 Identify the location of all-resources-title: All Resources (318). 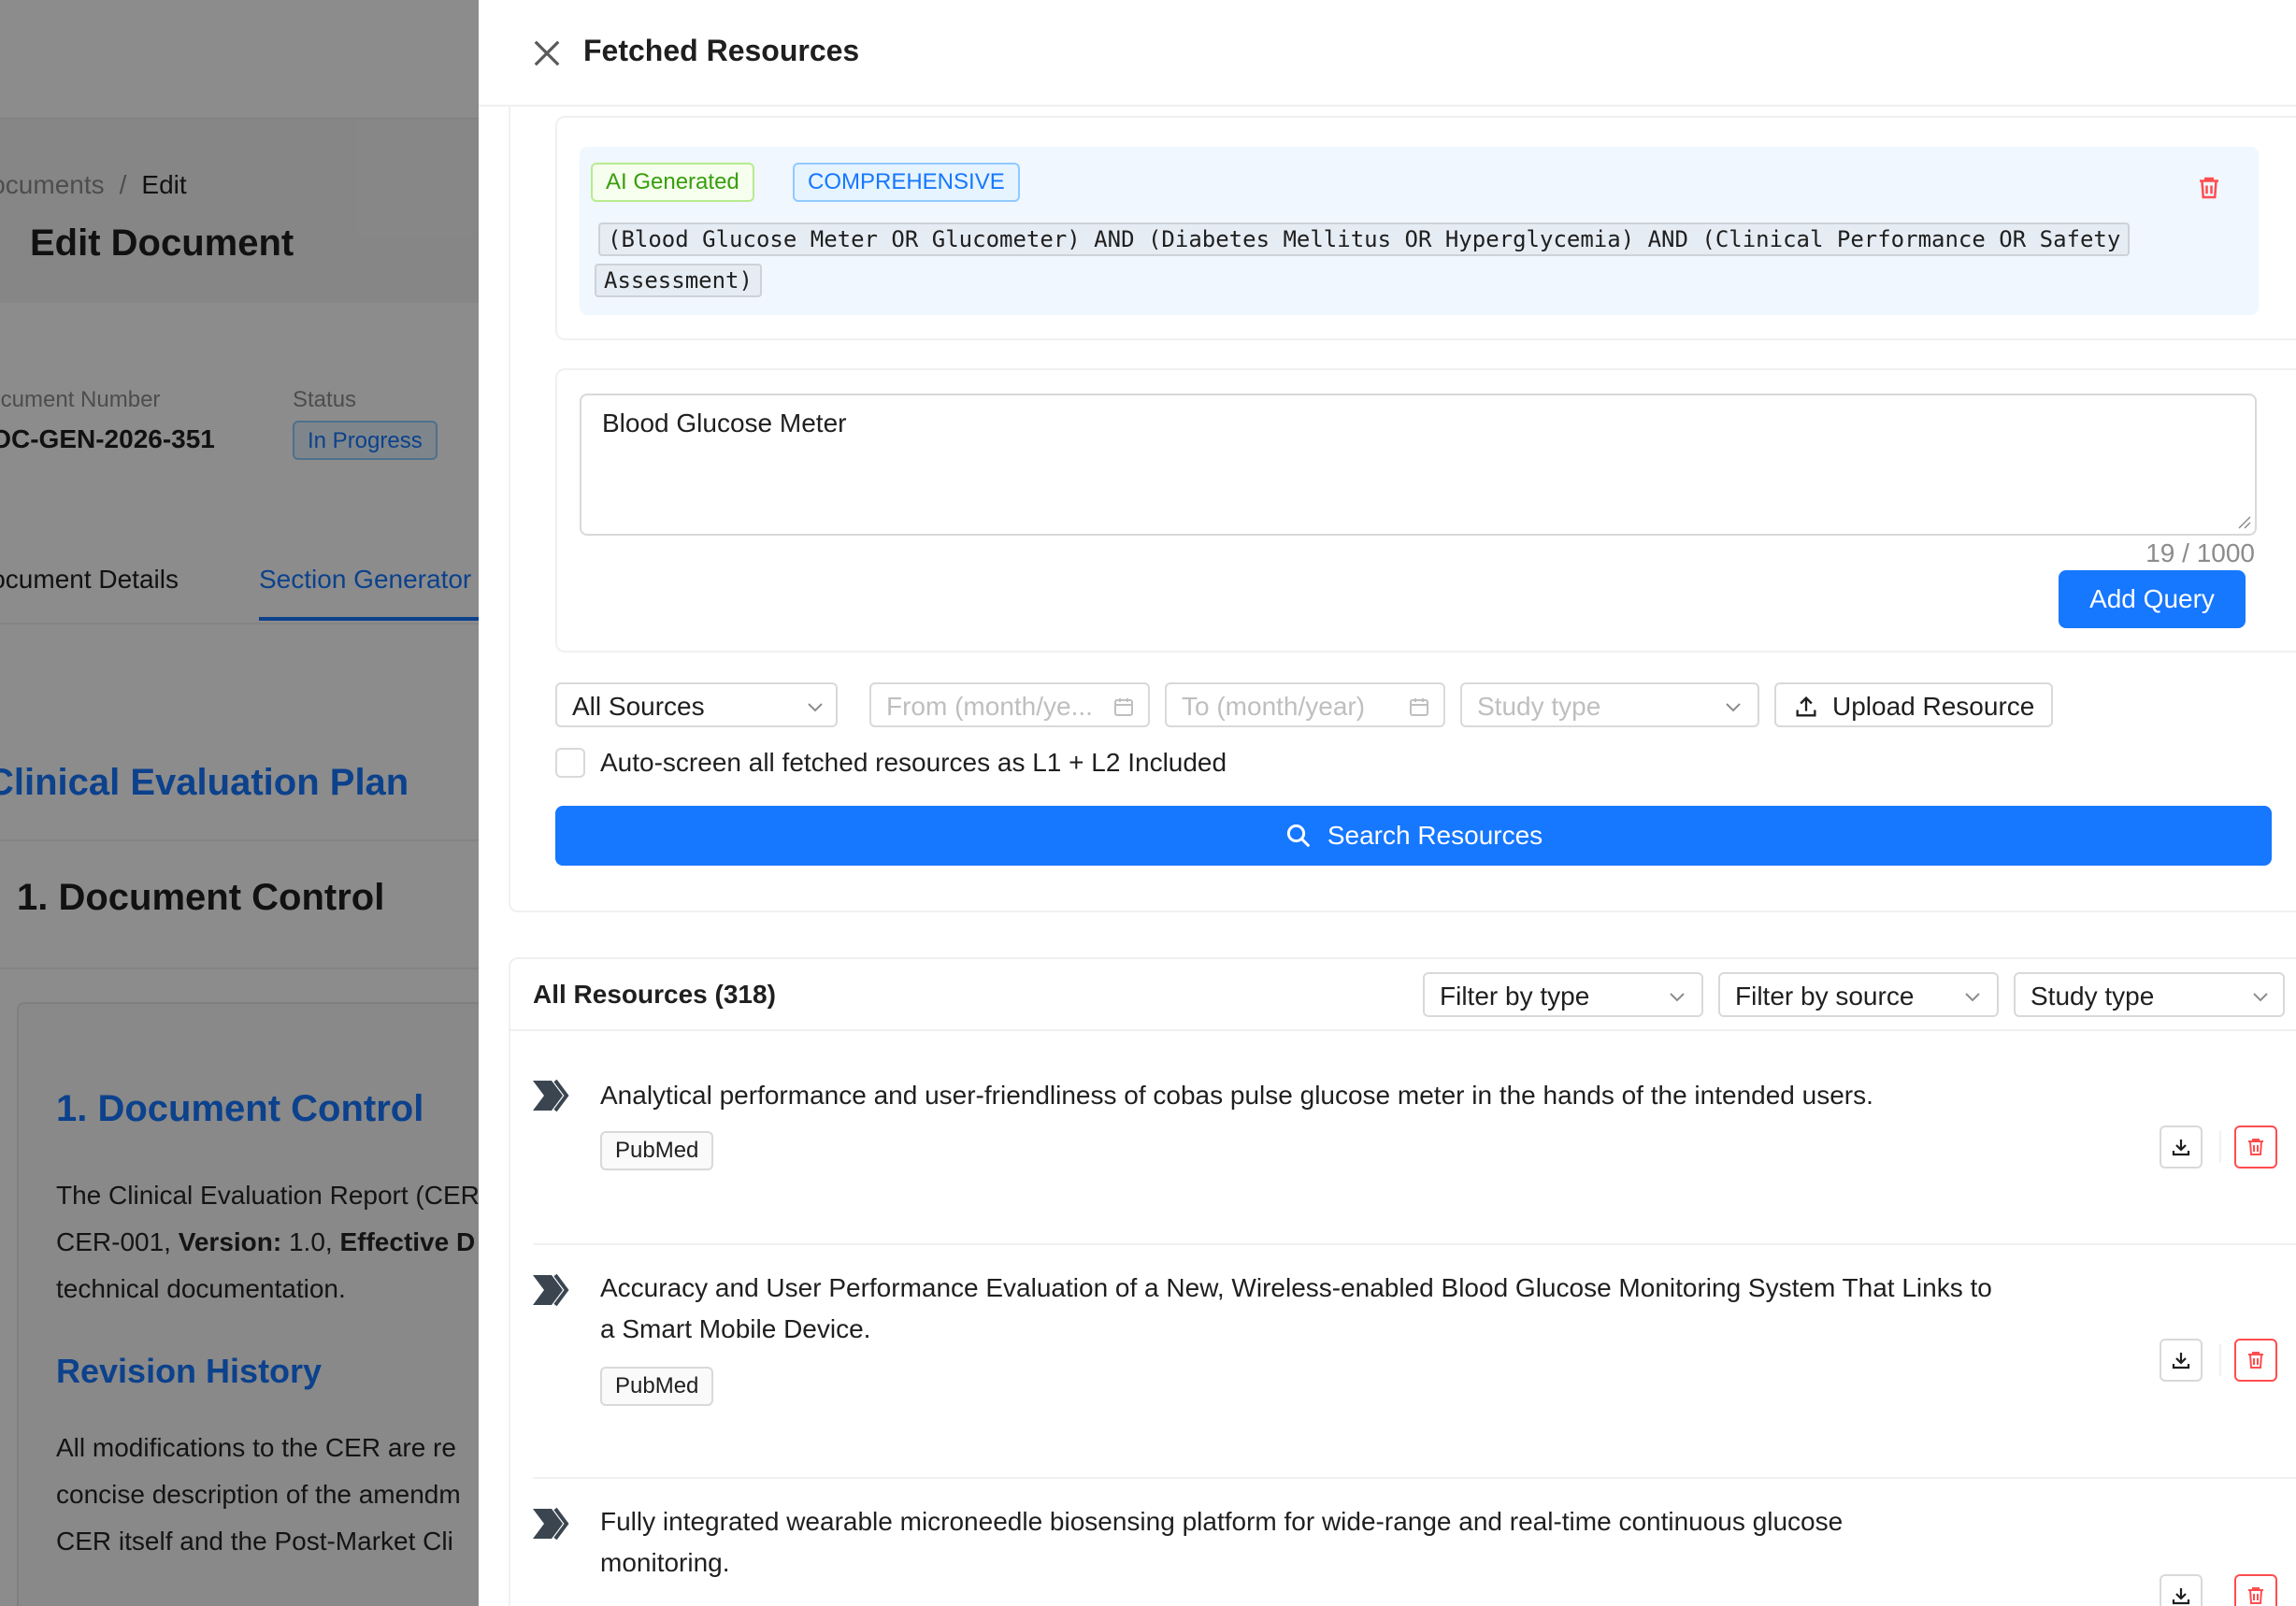
(654, 995).